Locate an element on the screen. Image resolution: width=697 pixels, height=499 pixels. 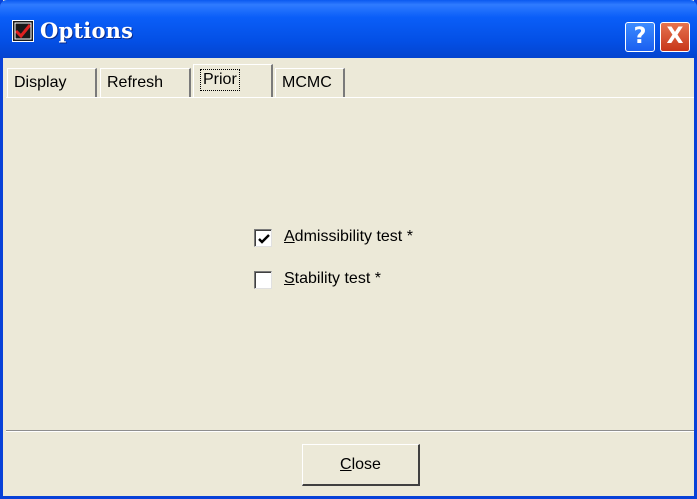
checkmark-icon is located at coordinates (264, 239).